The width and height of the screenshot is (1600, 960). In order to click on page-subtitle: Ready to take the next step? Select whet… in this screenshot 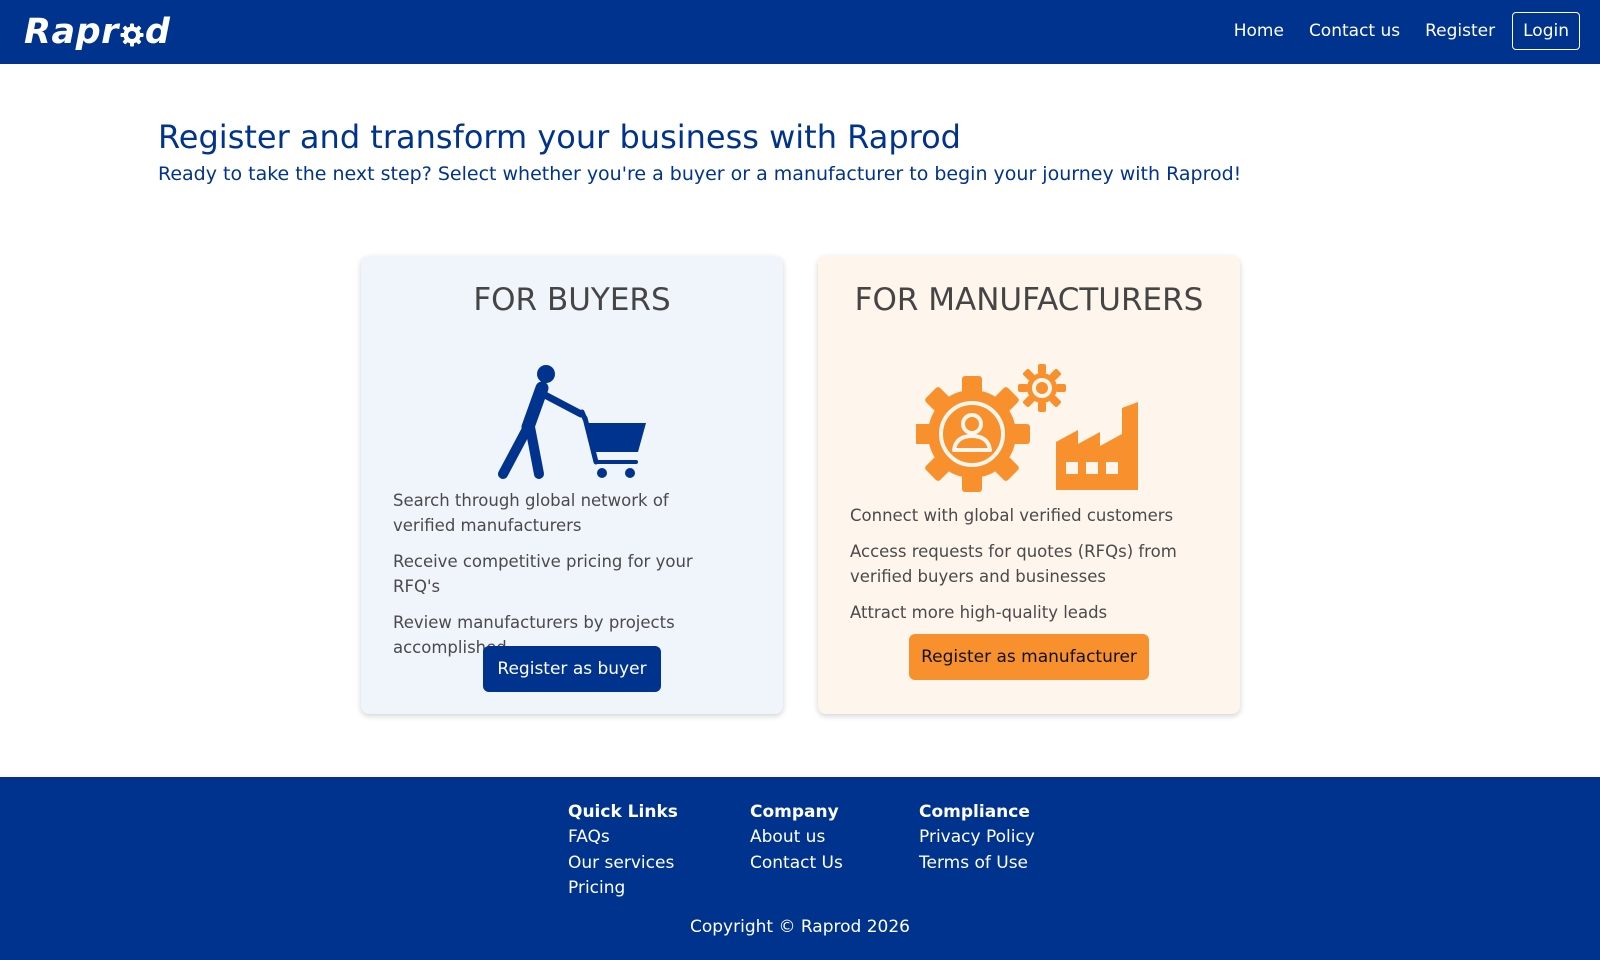, I will do `click(700, 174)`.